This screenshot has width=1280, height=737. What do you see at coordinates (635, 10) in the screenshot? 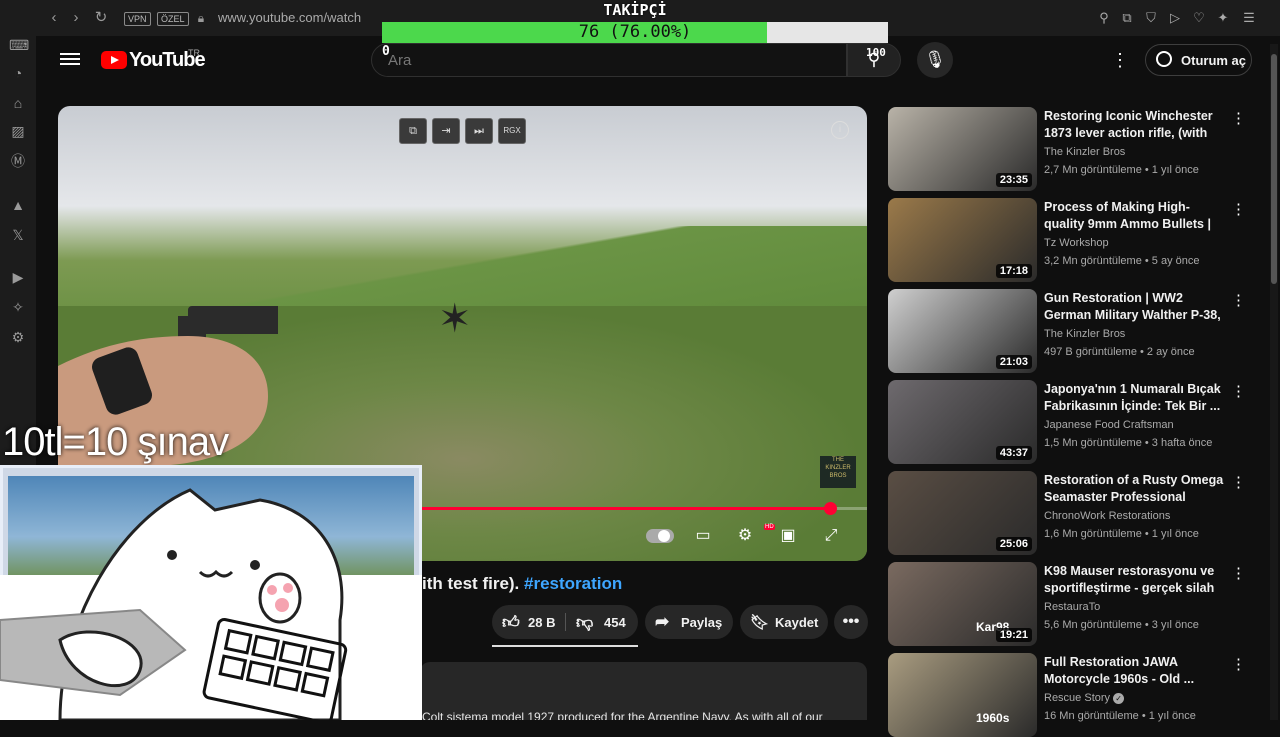
I see `follower-goal-title: TAKİPÇİ` at bounding box center [635, 10].